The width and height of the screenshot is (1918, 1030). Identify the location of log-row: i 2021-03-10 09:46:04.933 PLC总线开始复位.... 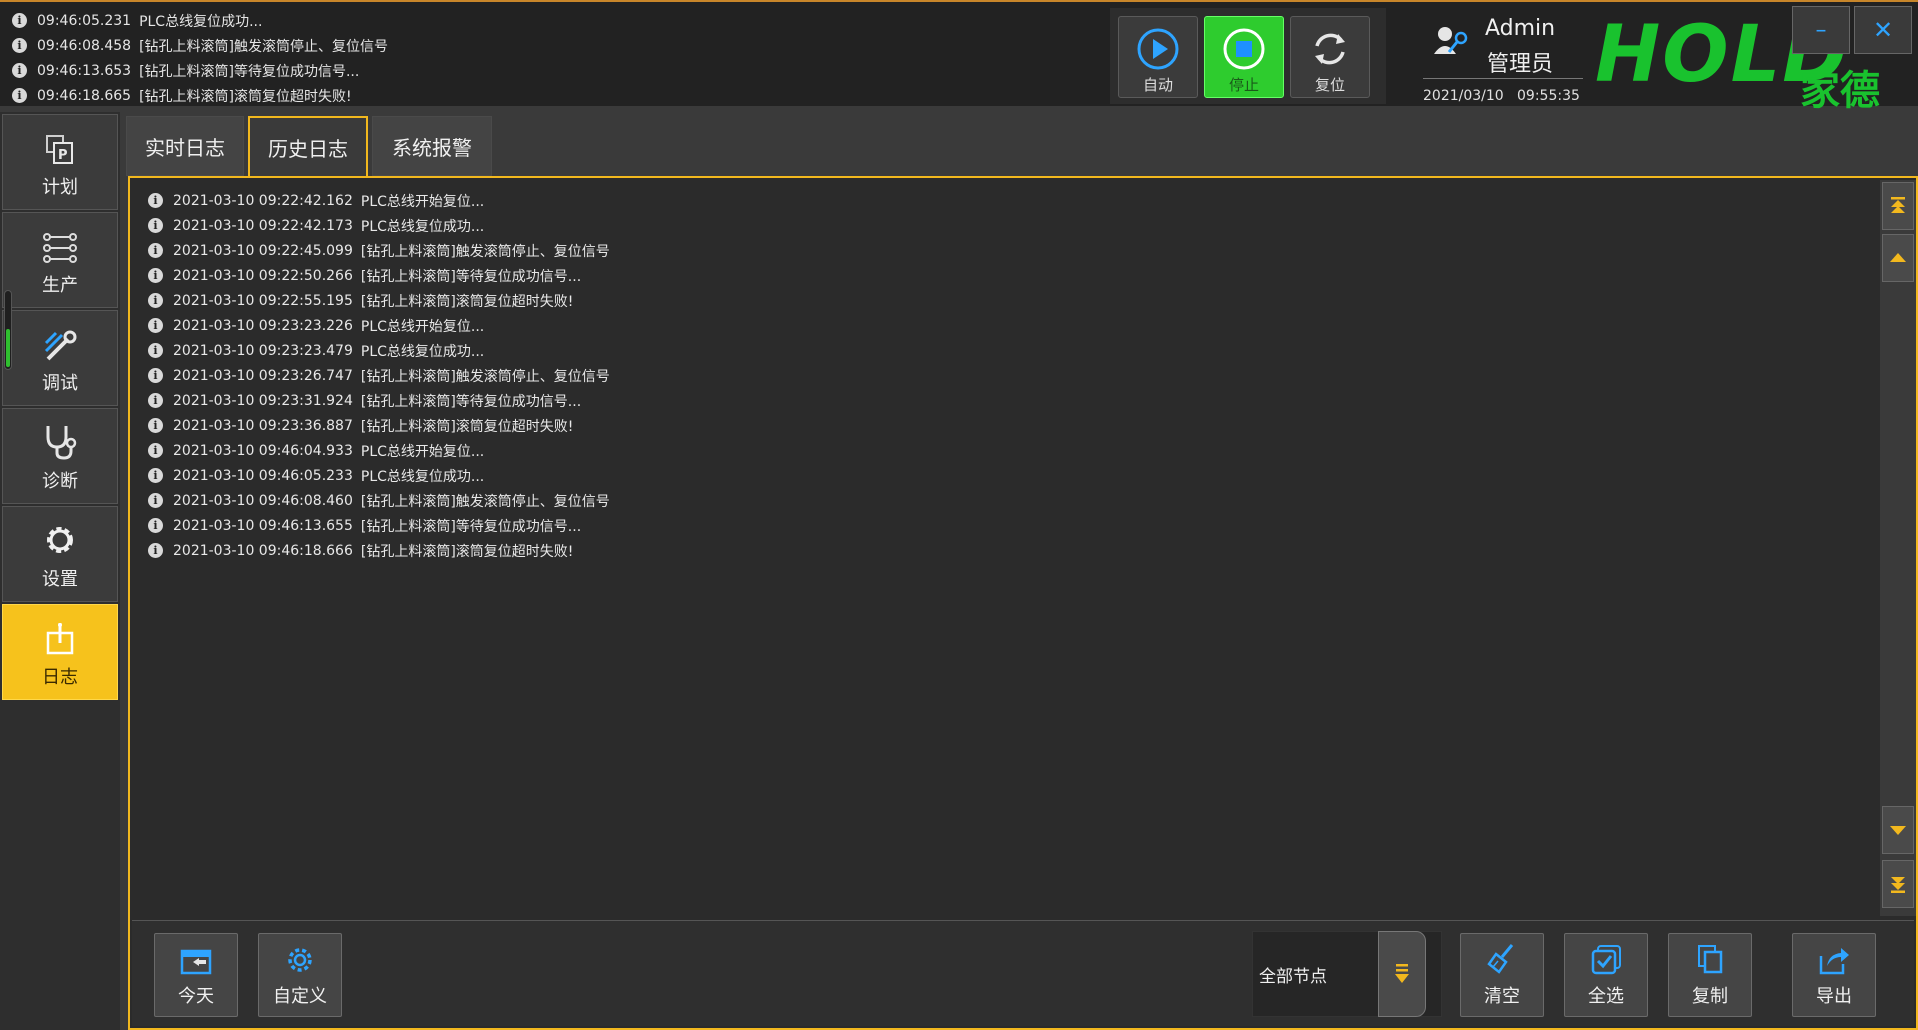
(1012, 450).